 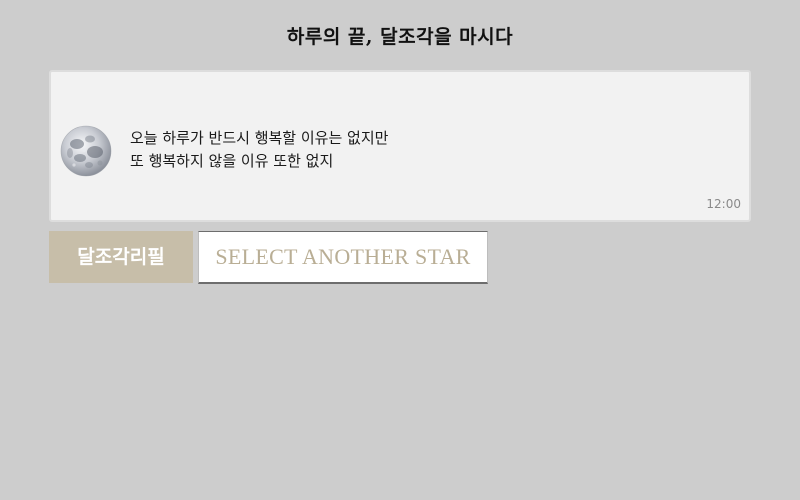 I want to click on moon-icon, so click(x=86, y=151).